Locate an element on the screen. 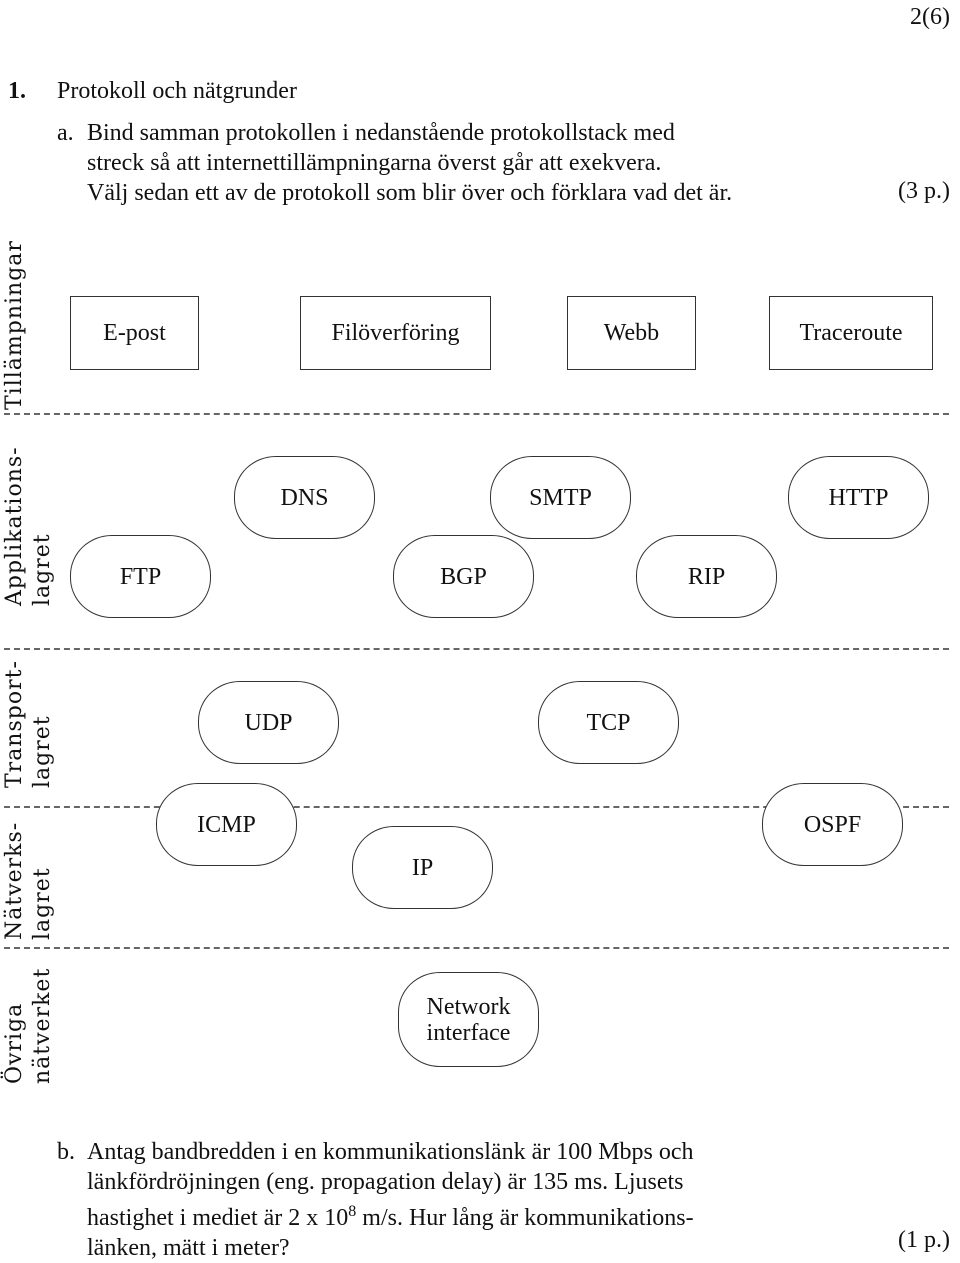 The height and width of the screenshot is (1263, 960). layer-label-network-layer: Nätverks- lagret is located at coordinates (28, 880).